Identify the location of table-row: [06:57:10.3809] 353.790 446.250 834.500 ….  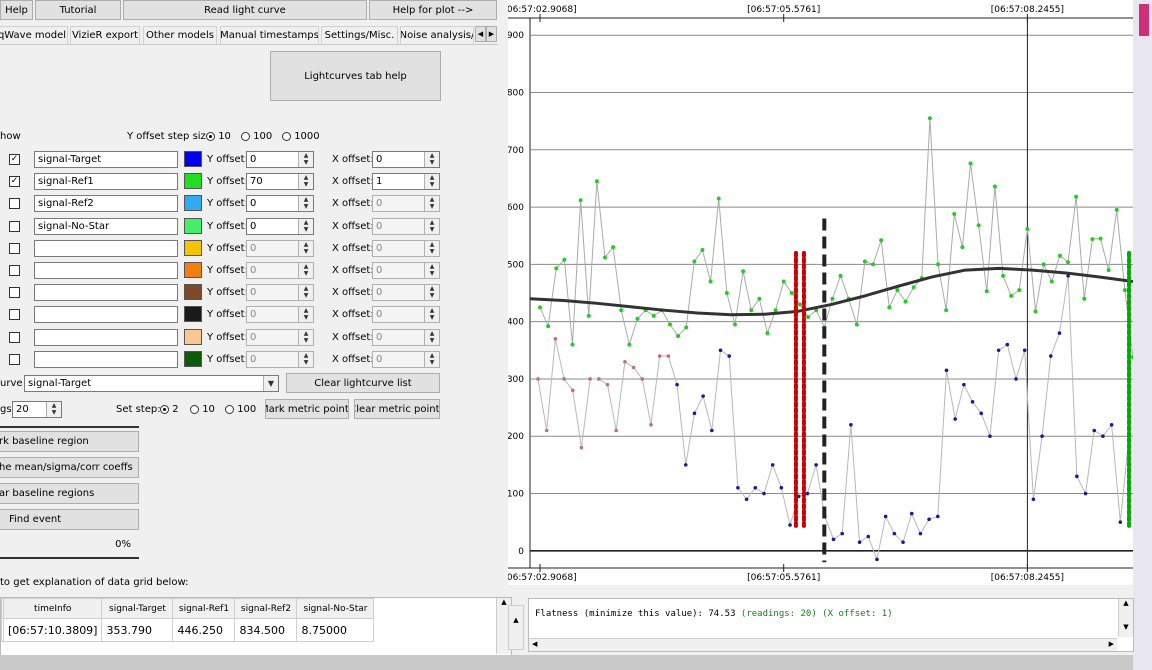
(188, 630).